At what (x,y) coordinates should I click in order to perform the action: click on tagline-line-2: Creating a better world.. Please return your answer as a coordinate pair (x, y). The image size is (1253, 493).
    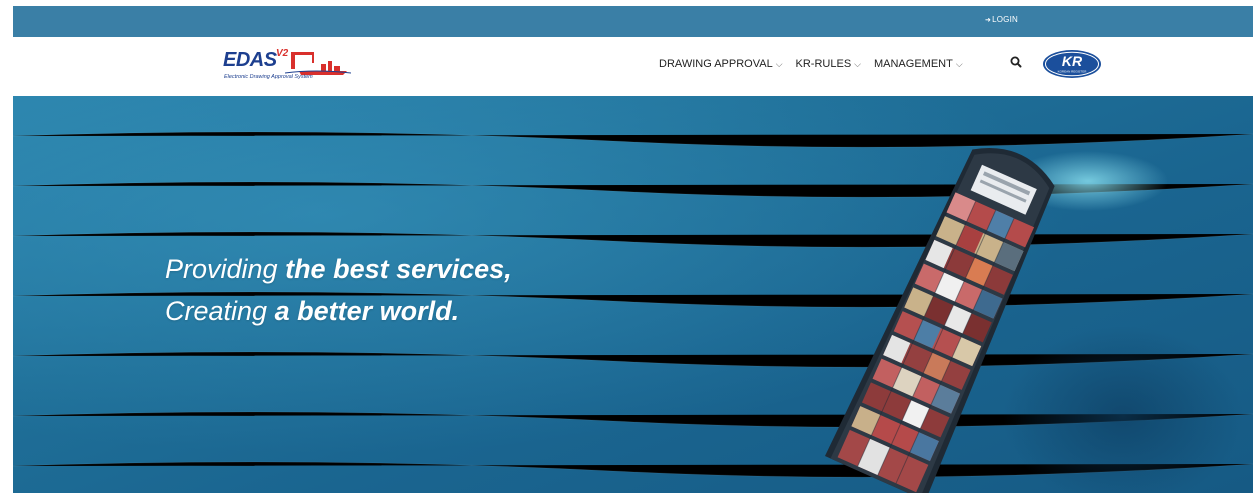
    Looking at the image, I should click on (338, 311).